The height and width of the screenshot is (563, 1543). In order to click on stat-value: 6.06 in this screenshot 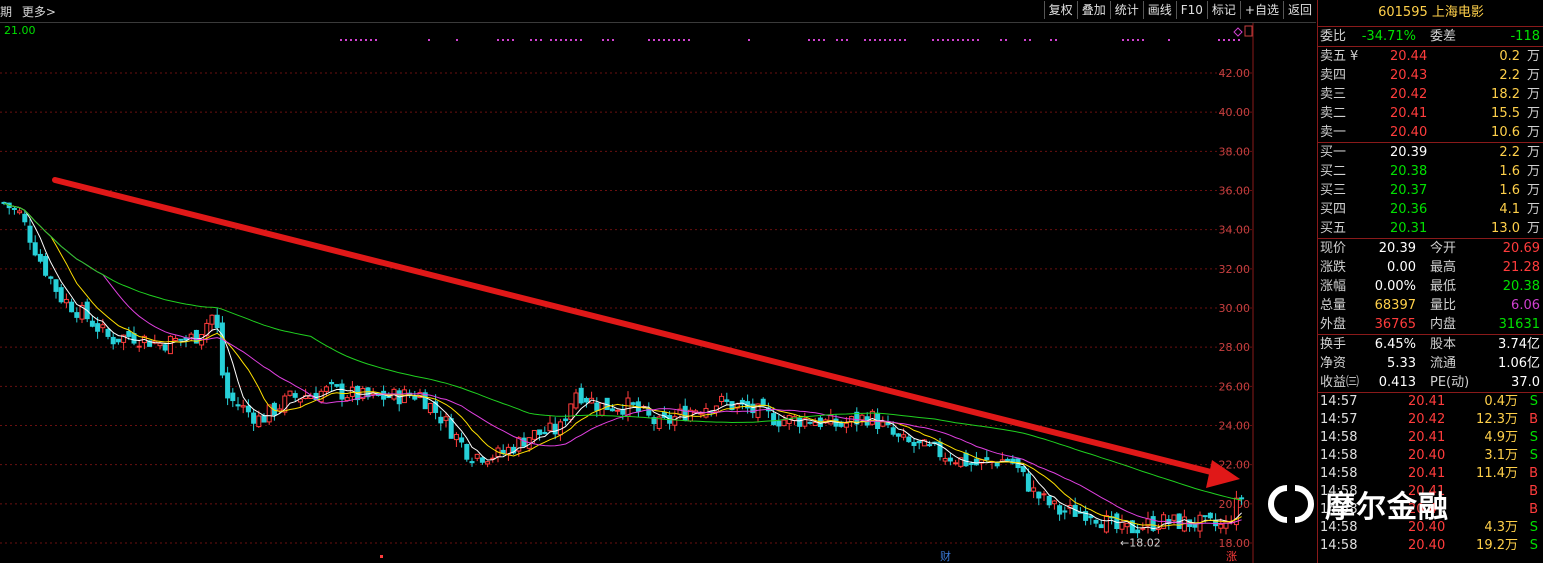, I will do `click(1525, 305)`.